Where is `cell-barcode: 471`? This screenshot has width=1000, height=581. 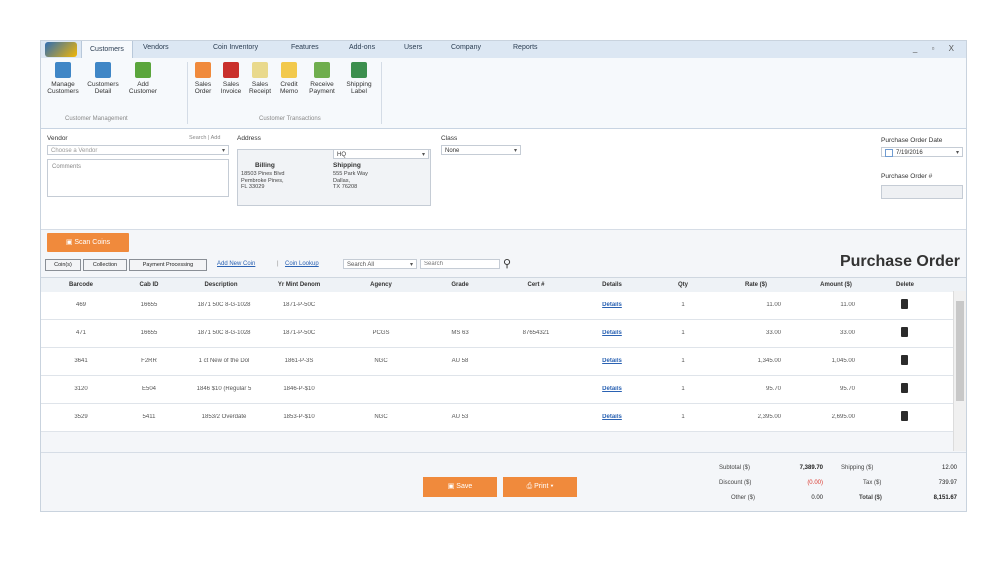 cell-barcode: 471 is located at coordinates (80, 333).